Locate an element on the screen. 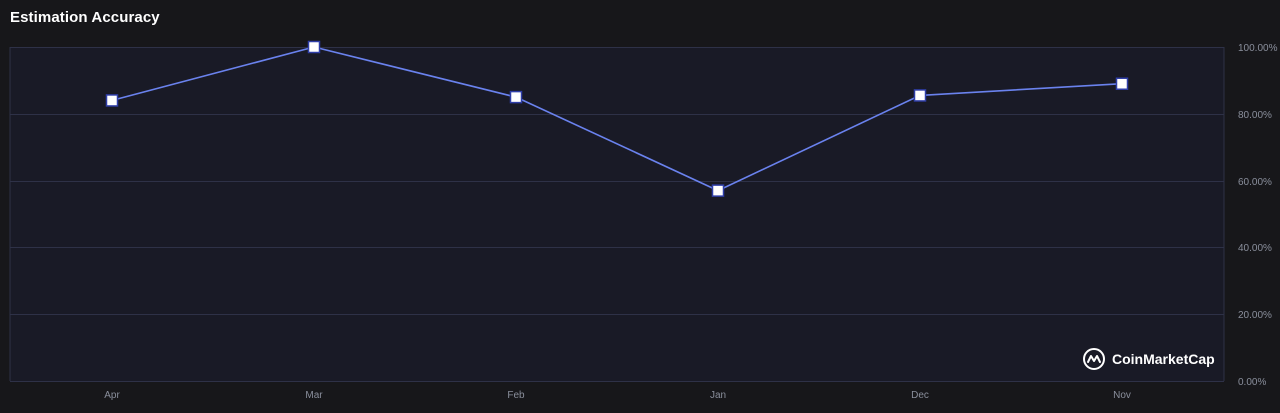 The image size is (1280, 413). x-tick-label: Nov is located at coordinates (1122, 395).